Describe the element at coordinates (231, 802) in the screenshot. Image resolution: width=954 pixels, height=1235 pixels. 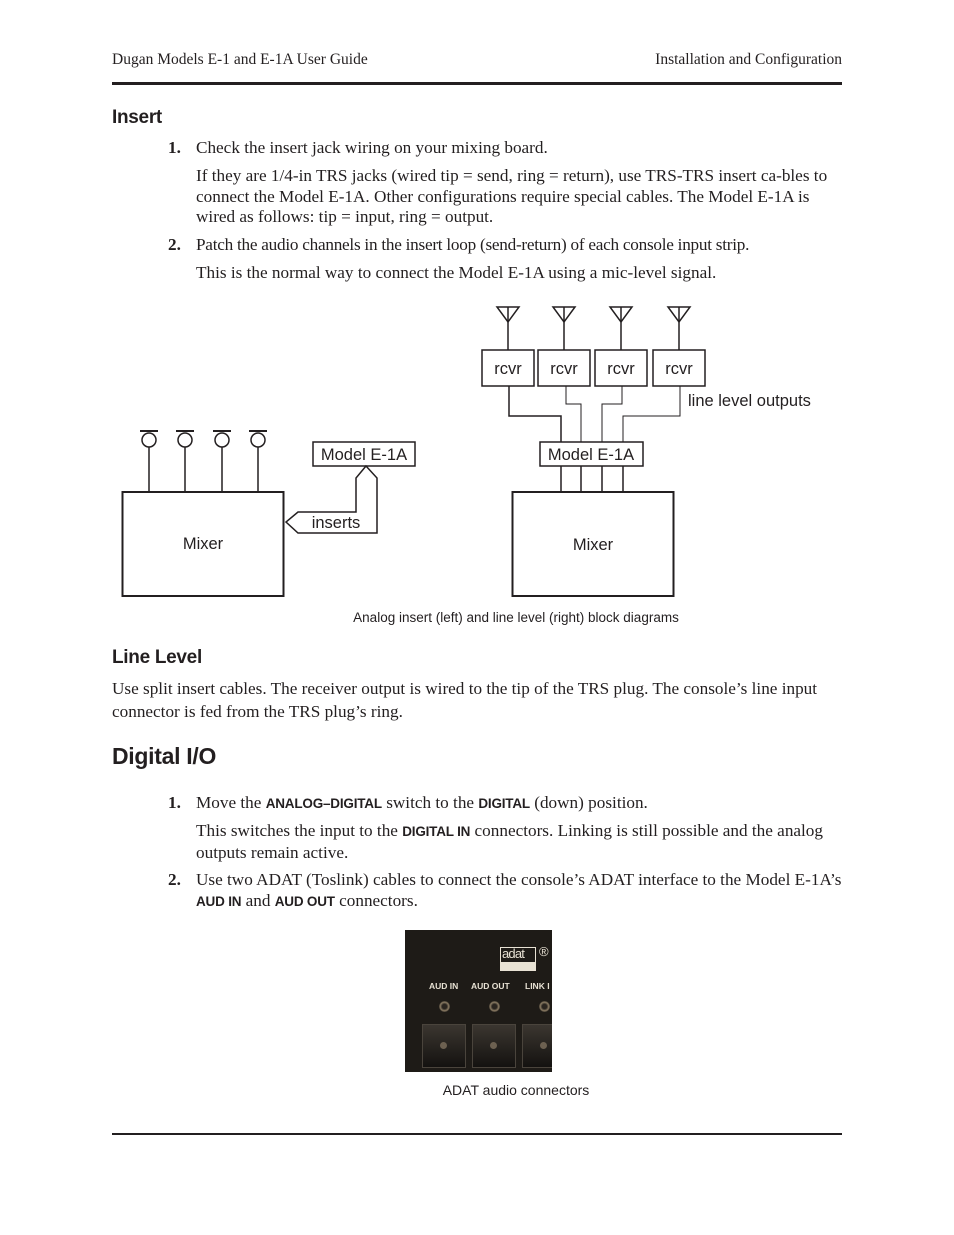
I see `text-run: Move the` at that location.